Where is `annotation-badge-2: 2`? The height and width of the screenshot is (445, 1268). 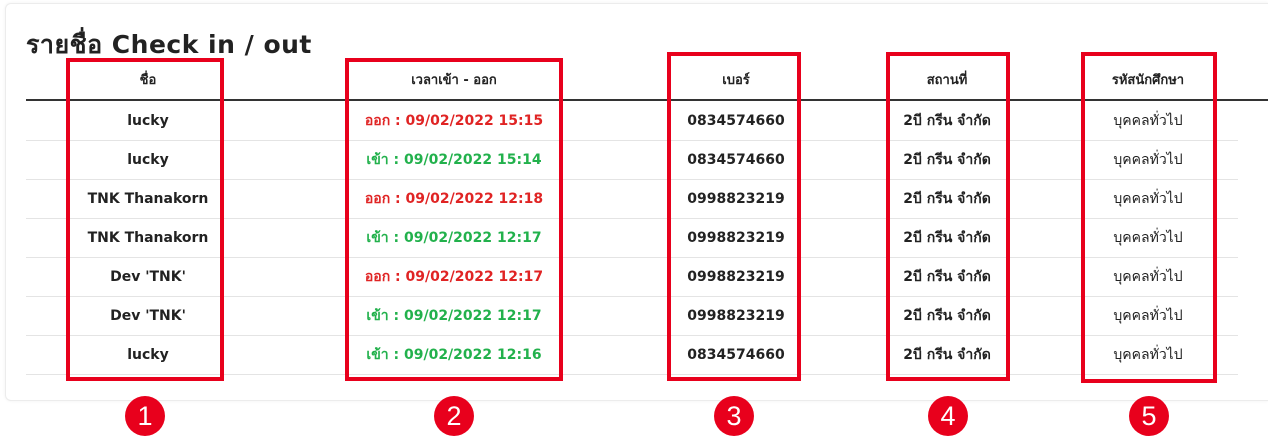
annotation-badge-2: 2 is located at coordinates (454, 416).